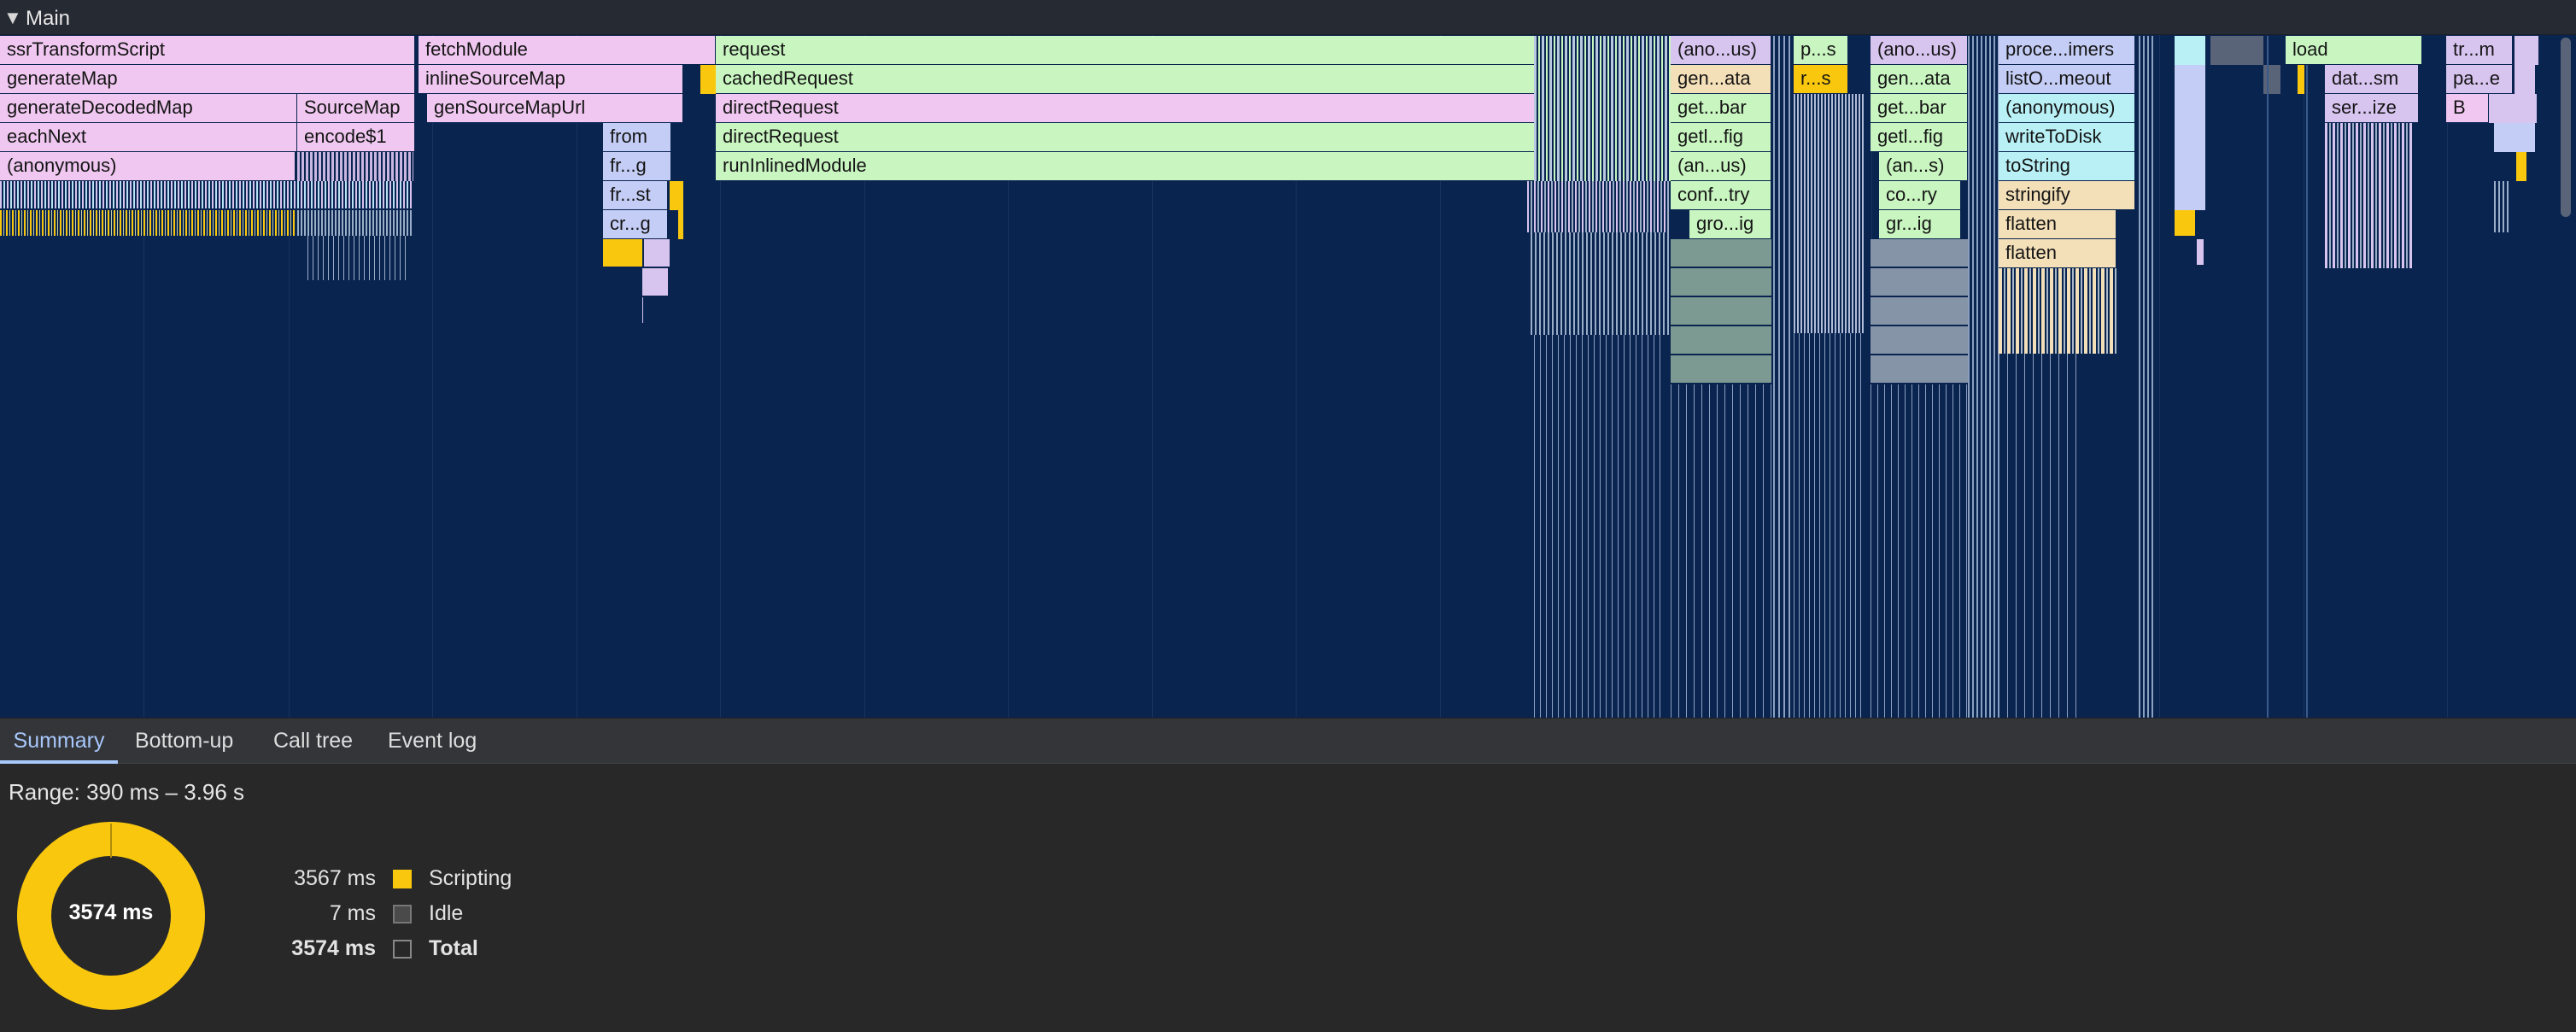  Describe the element at coordinates (637, 167) in the screenshot. I see `flame-frame: fr...g` at that location.